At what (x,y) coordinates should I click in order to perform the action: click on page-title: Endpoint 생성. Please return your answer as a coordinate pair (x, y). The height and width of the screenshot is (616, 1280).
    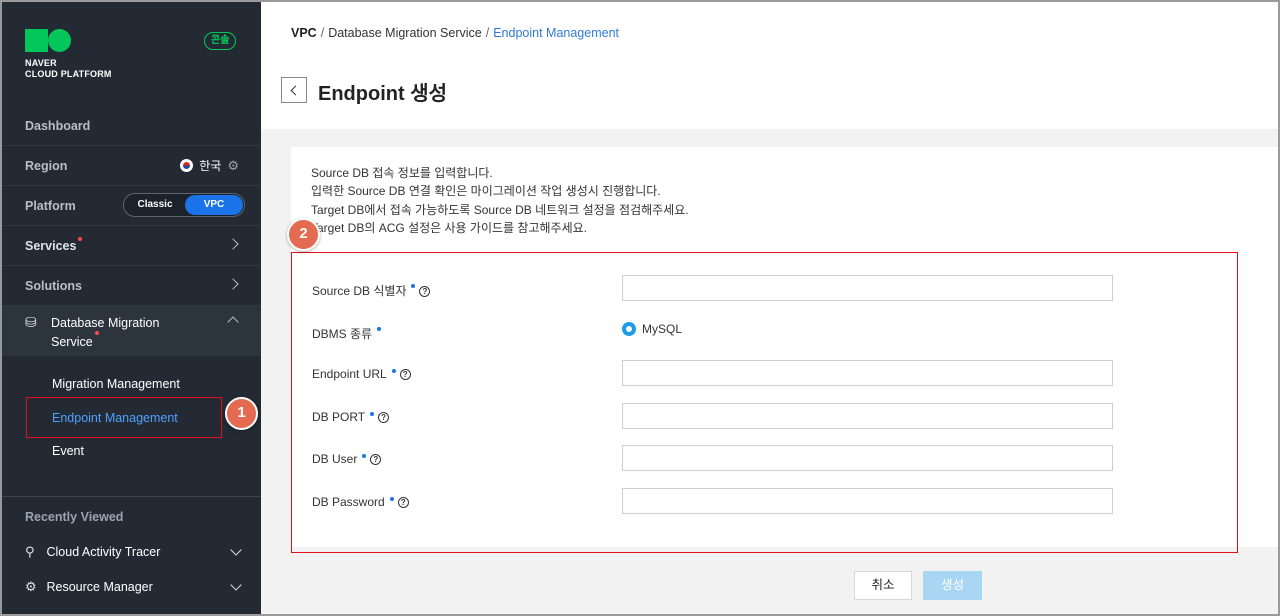
    Looking at the image, I should click on (382, 94).